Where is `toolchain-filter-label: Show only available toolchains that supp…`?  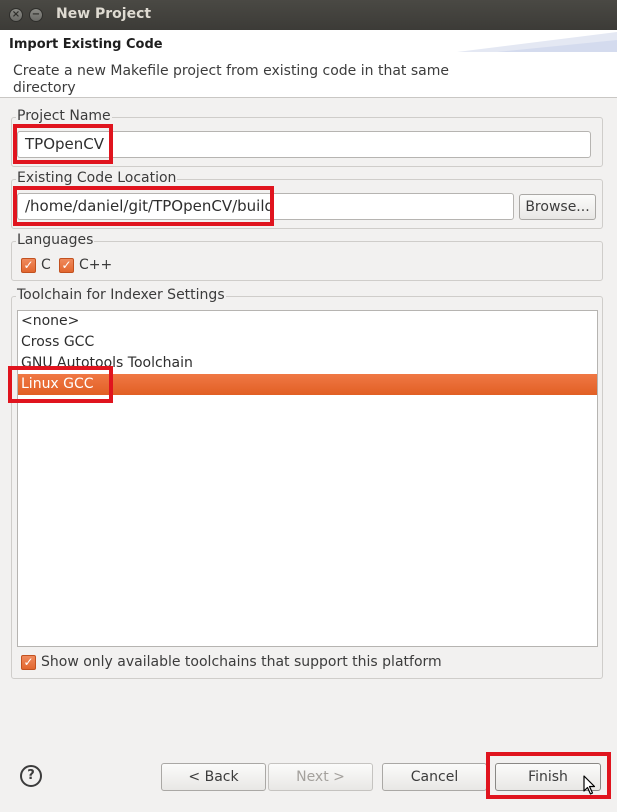 toolchain-filter-label: Show only available toolchains that supp… is located at coordinates (241, 662).